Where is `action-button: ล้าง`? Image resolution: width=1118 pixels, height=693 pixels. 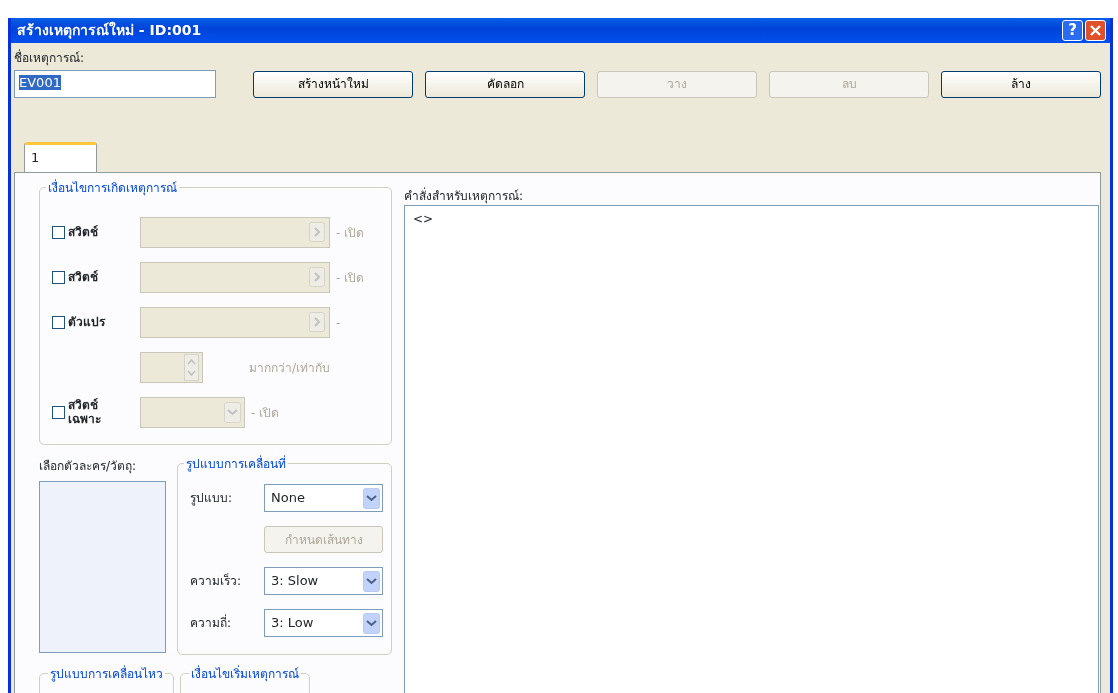 action-button: ล้าง is located at coordinates (1021, 84).